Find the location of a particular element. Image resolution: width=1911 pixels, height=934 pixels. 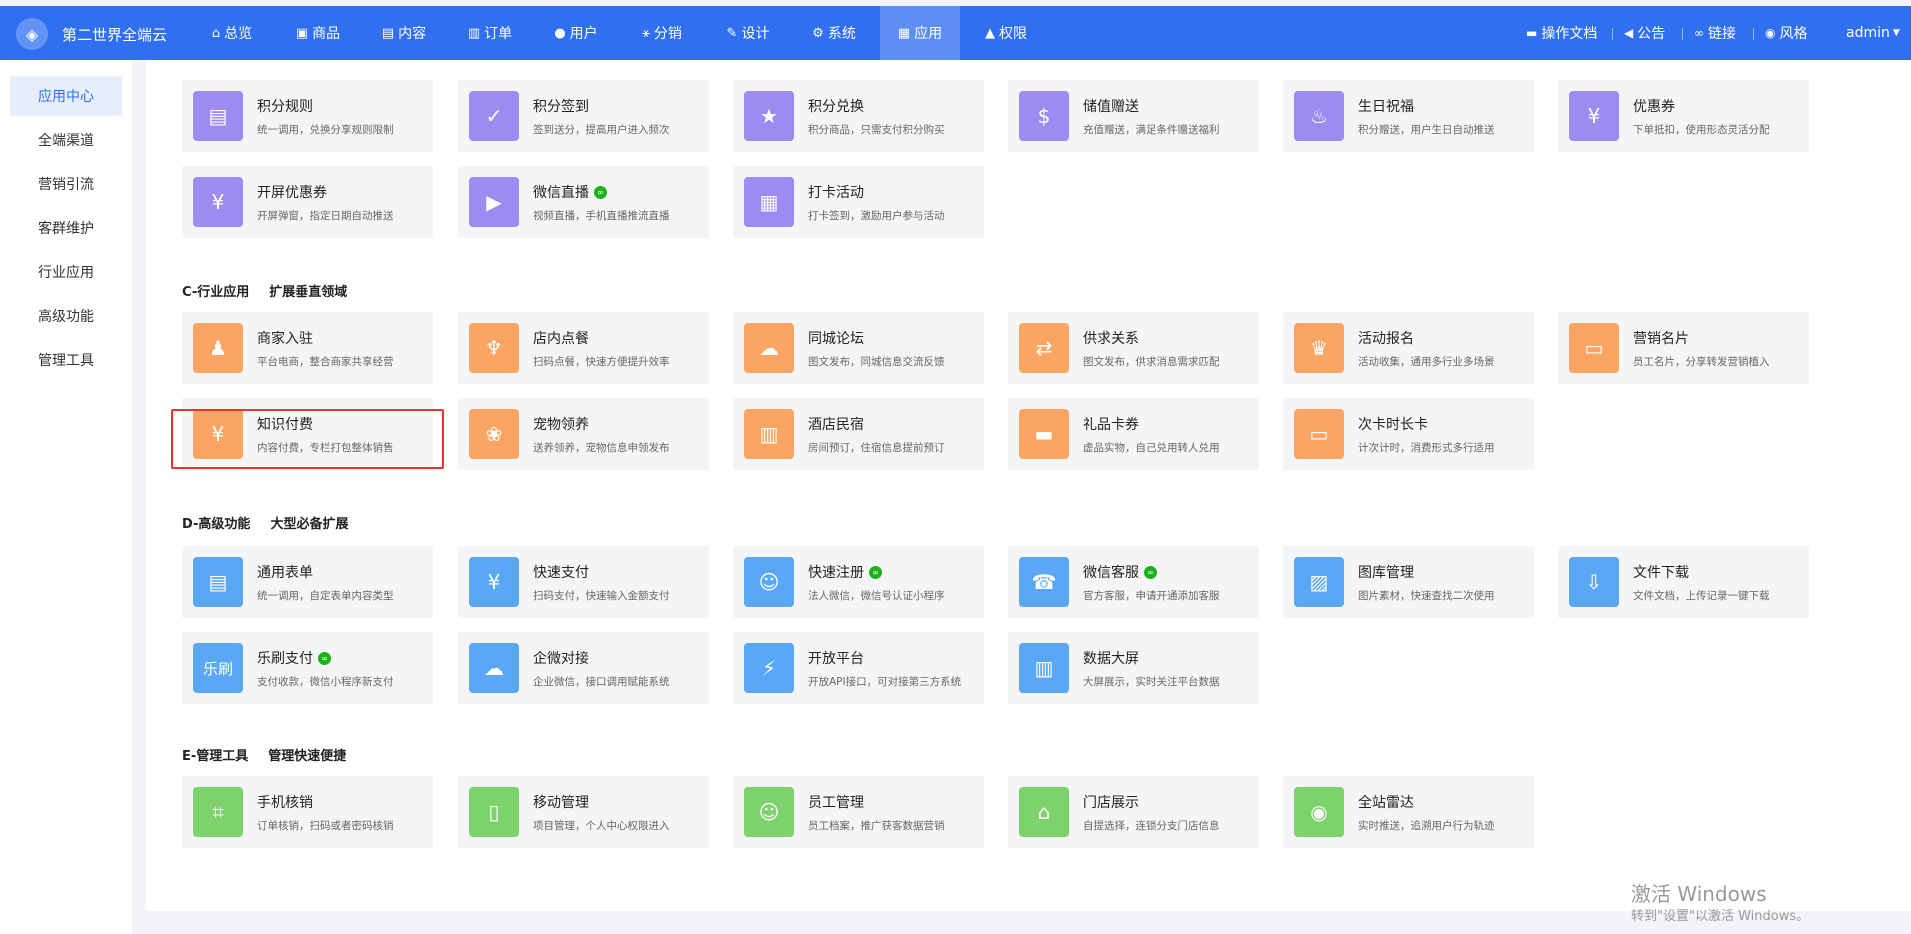

app-card: ▶ 微信直播 ∞ 视频直播，手机直播推流直播 is located at coordinates (583, 202).